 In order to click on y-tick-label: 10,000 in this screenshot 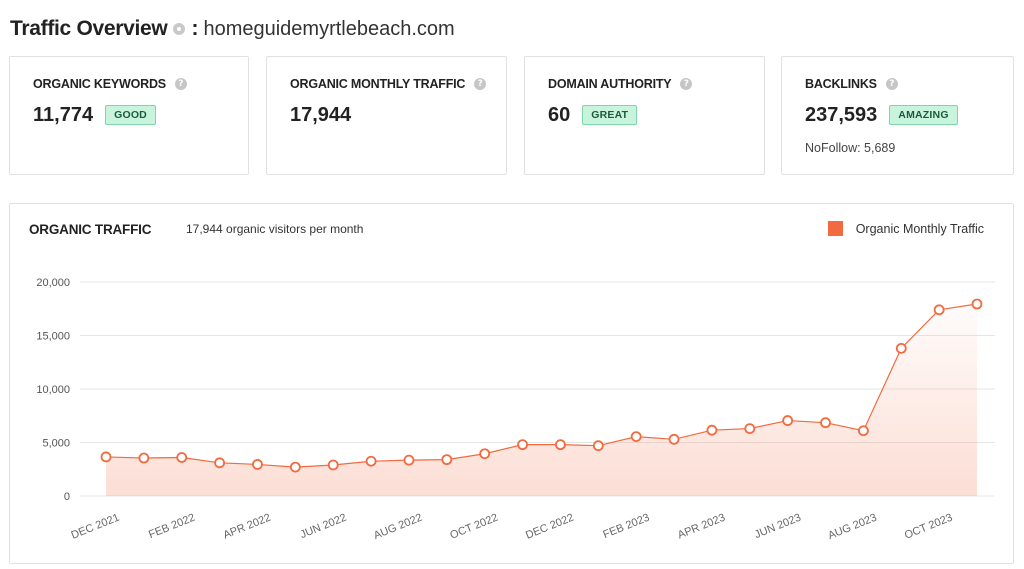, I will do `click(53, 390)`.